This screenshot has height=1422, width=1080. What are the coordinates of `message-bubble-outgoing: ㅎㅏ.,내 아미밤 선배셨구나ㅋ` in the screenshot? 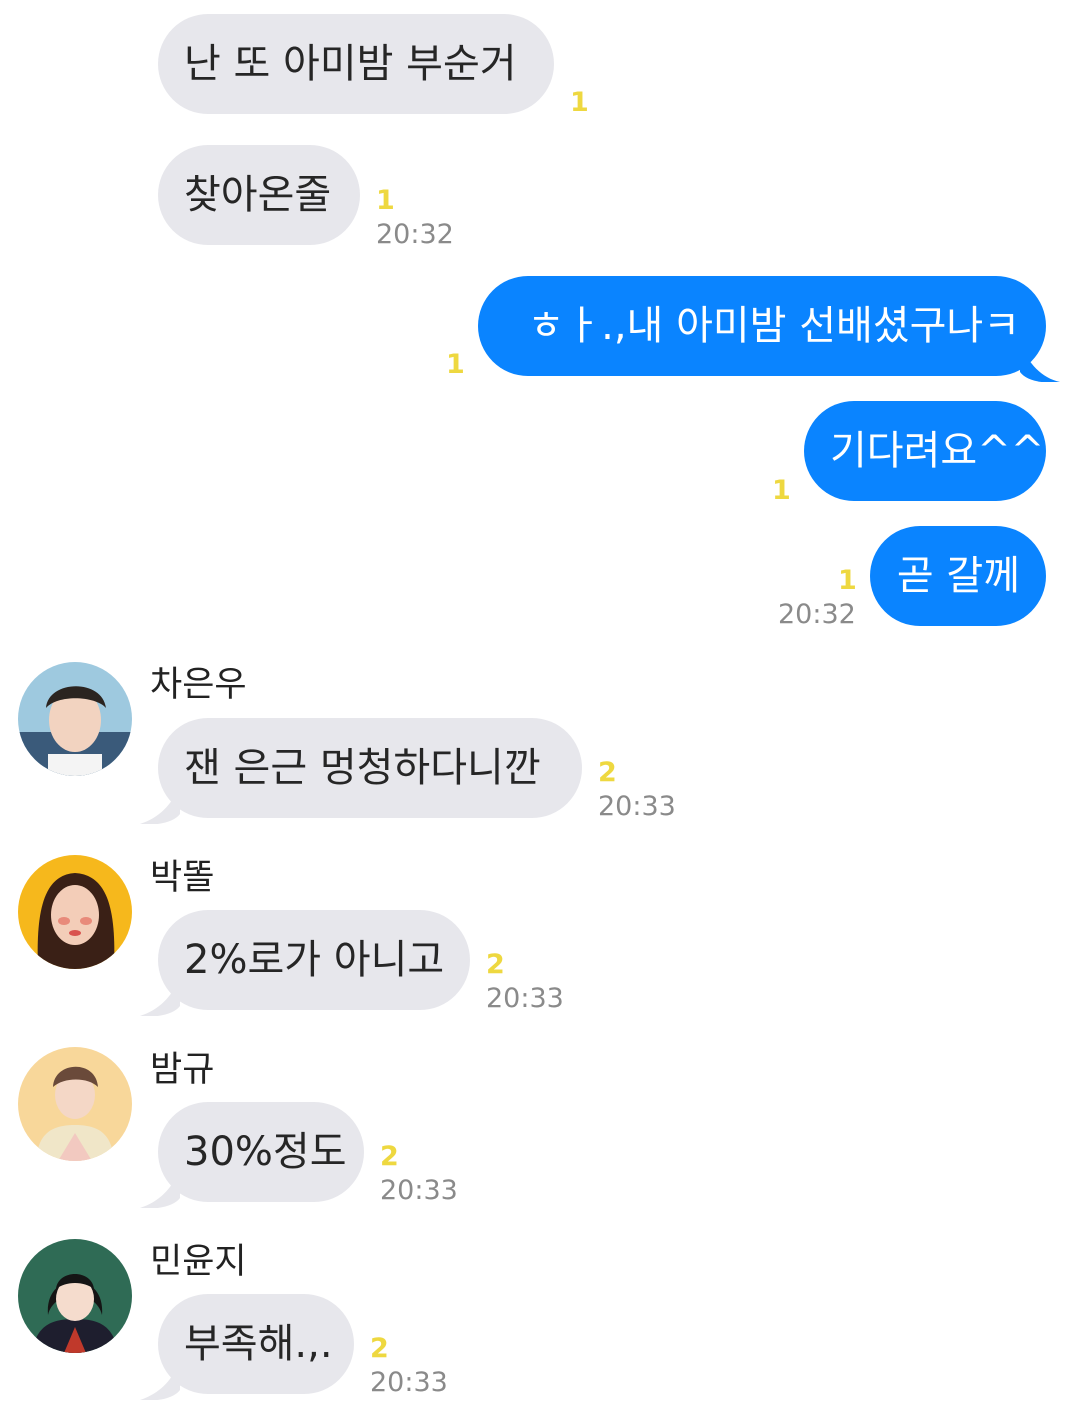 It's located at (762, 326).